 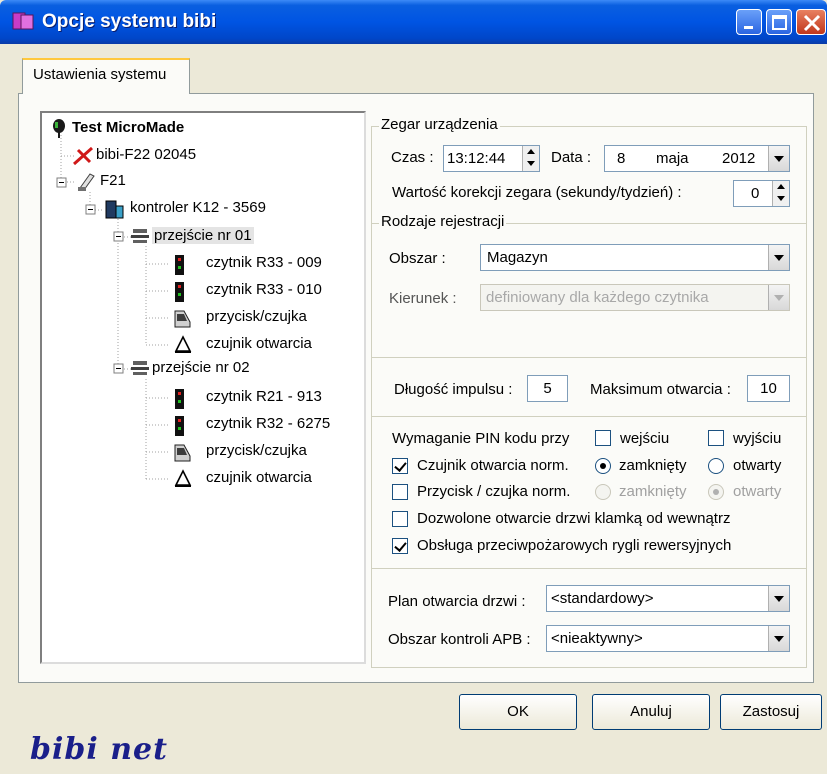 What do you see at coordinates (780, 193) in the screenshot?
I see `correction-spinner` at bounding box center [780, 193].